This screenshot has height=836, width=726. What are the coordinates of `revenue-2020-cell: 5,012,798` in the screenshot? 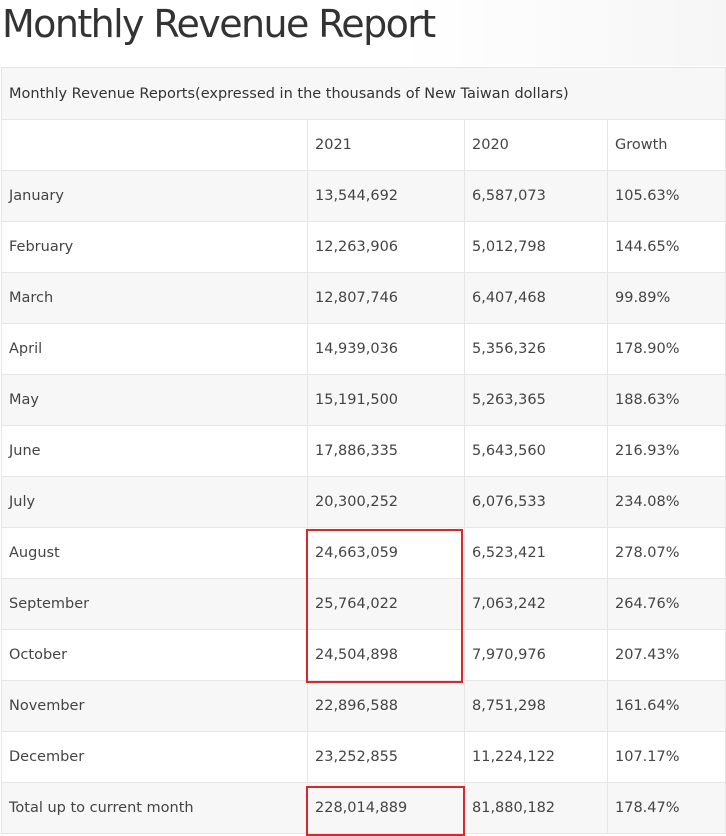 It's located at (536, 247).